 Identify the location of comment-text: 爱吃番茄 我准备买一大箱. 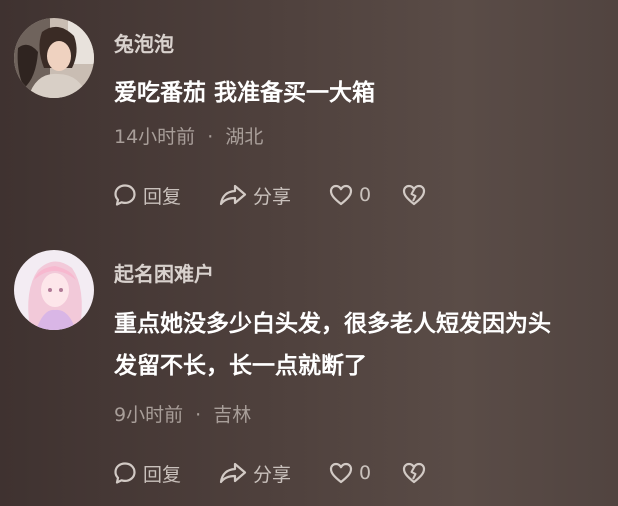
(244, 93).